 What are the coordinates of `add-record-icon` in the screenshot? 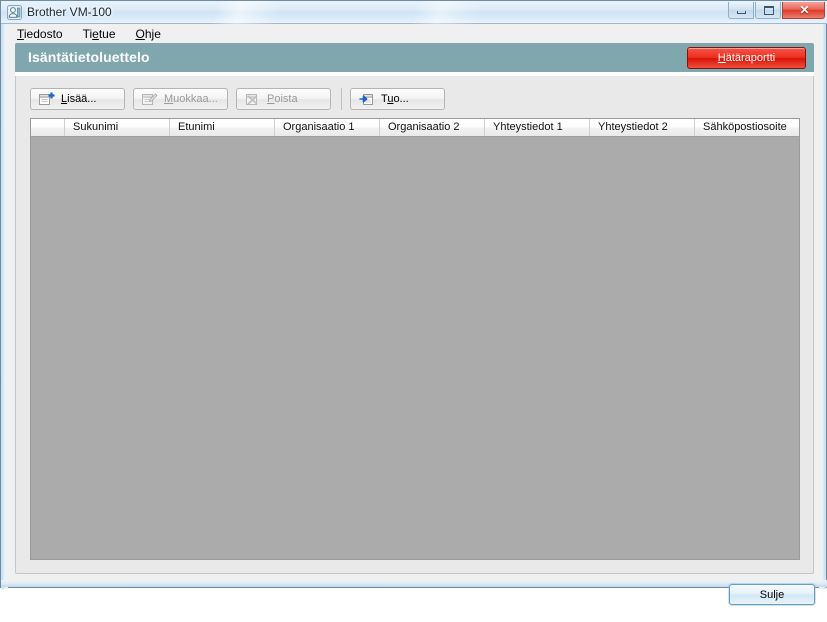 It's located at (47, 99).